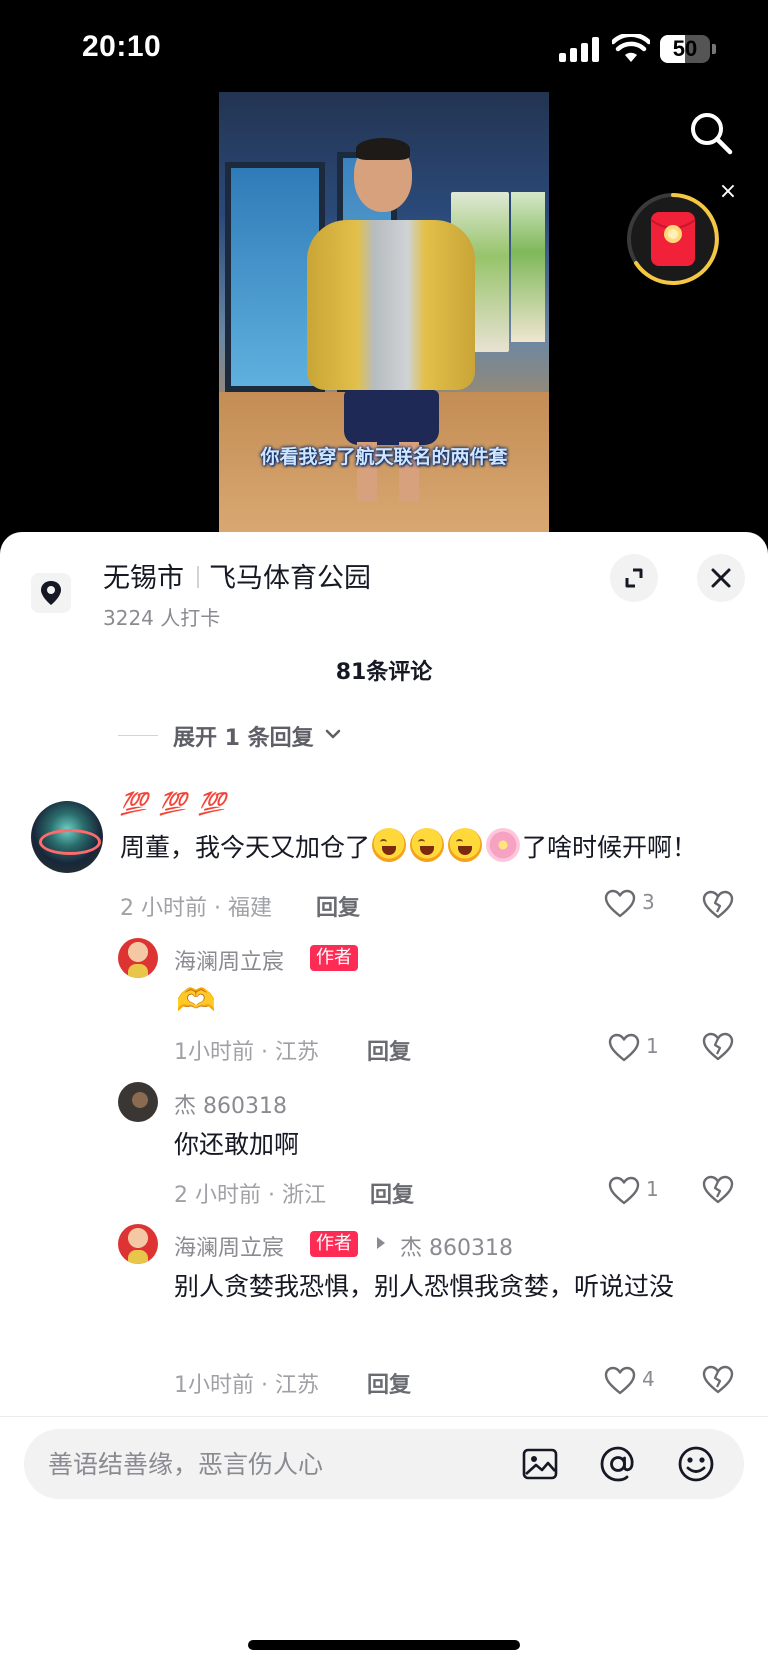  Describe the element at coordinates (122, 46) in the screenshot. I see `status-time: 20:10` at that location.